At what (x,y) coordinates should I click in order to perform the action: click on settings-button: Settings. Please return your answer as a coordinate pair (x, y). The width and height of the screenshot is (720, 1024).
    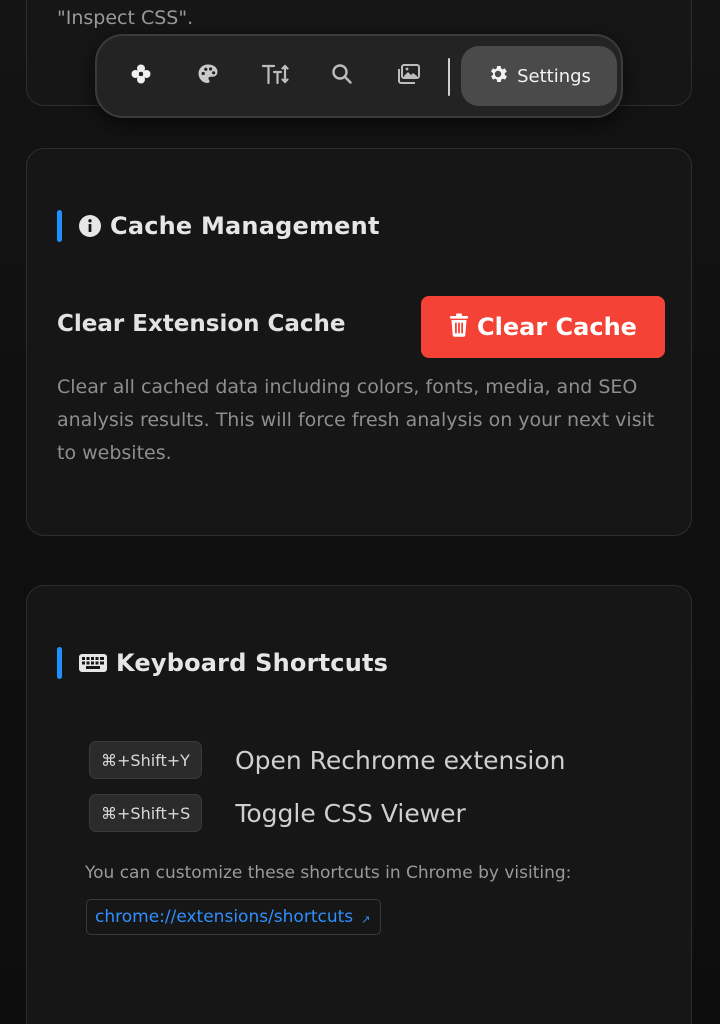
    Looking at the image, I should click on (539, 76).